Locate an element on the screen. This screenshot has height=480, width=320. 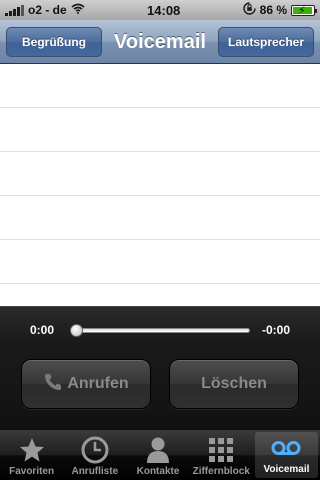
tab-voicemail: Voicemail is located at coordinates (286, 455).